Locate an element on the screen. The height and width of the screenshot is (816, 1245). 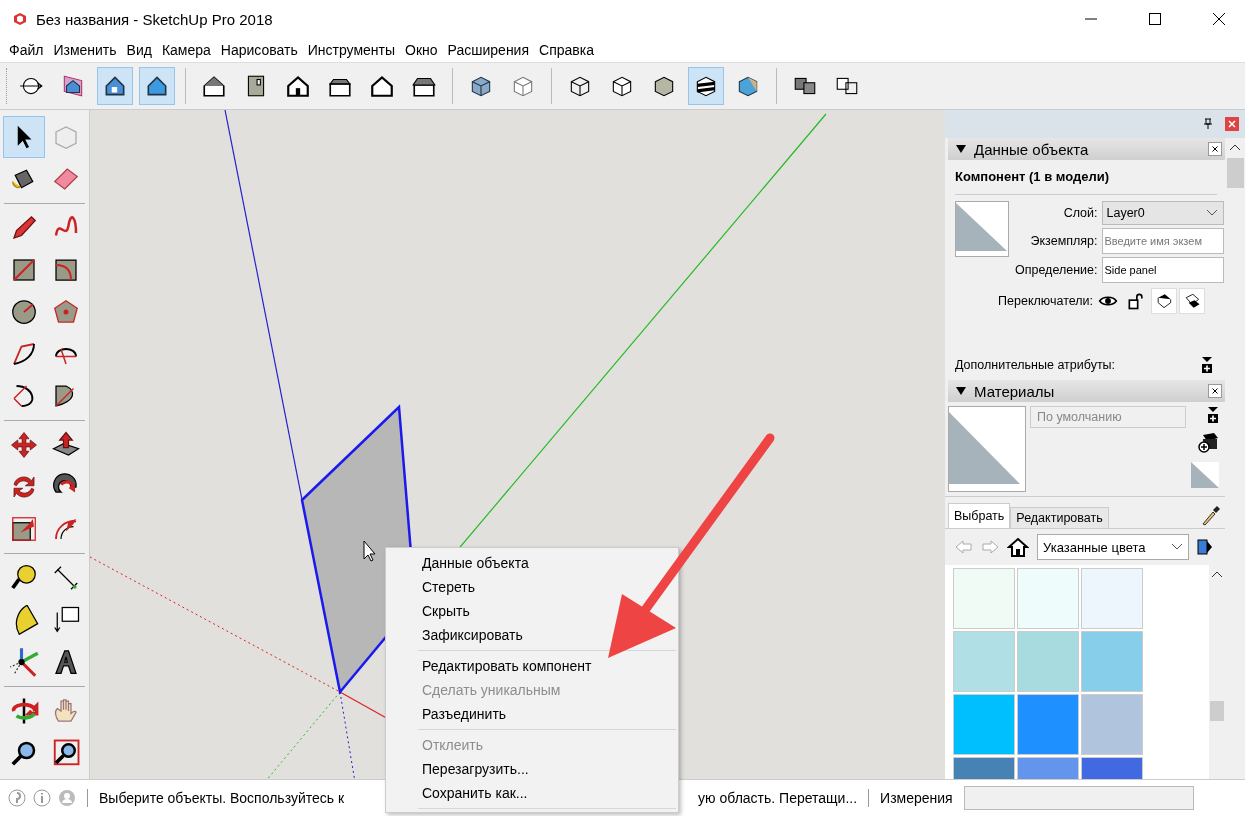
measurements-label: Измерения is located at coordinates (916, 798).